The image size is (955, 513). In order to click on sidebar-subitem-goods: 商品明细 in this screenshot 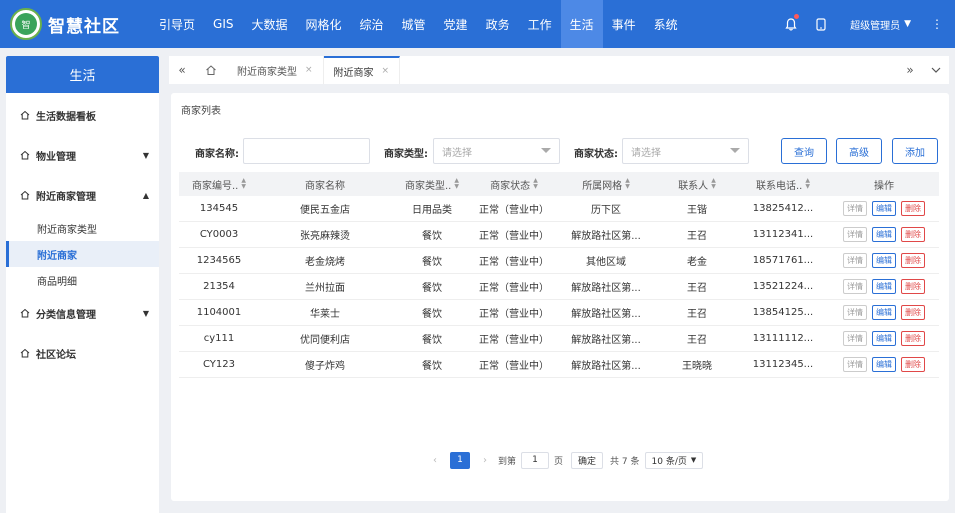, I will do `click(82, 280)`.